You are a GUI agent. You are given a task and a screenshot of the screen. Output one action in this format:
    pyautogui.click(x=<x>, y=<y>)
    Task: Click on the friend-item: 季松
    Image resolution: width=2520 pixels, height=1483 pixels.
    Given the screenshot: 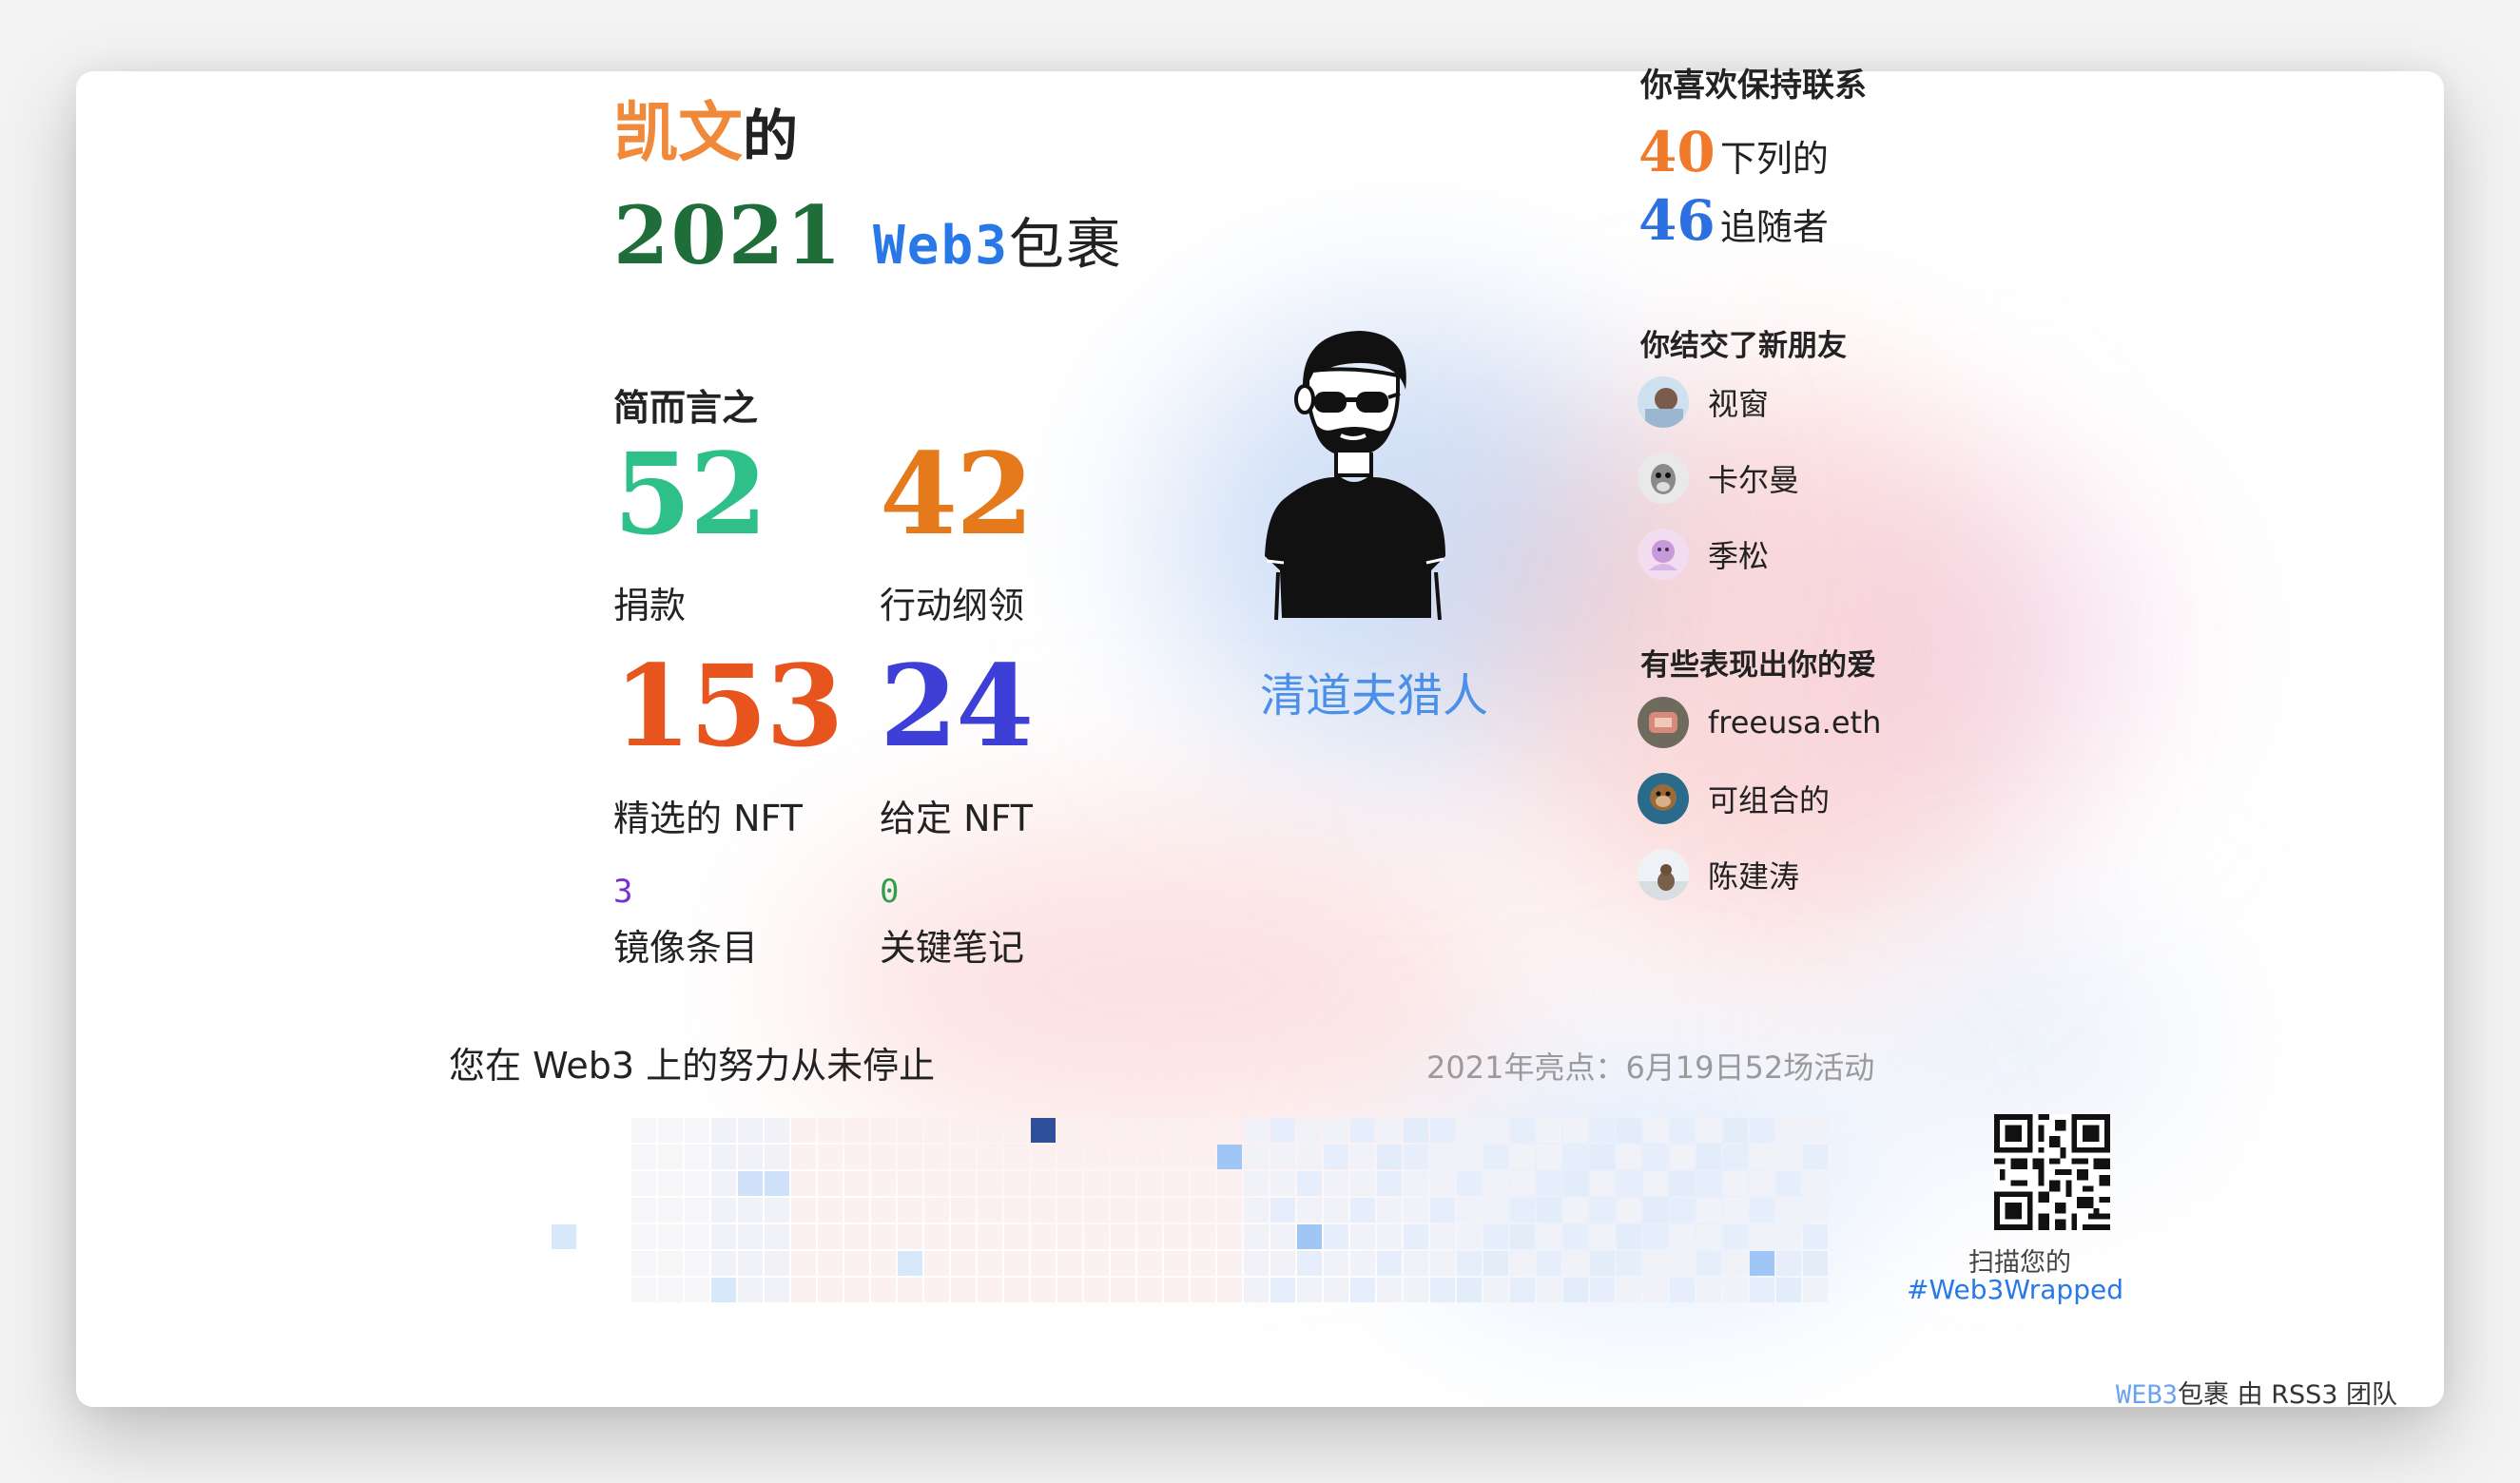 What is the action you would take?
    pyautogui.click(x=1704, y=554)
    